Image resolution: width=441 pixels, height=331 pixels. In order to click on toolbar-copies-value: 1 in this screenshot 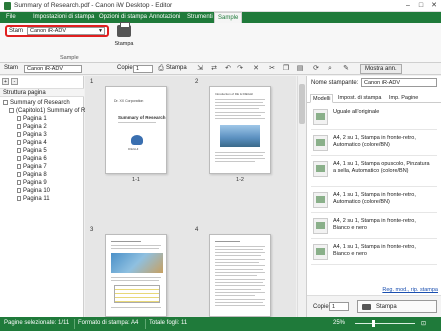, I will do `click(138, 69)`.